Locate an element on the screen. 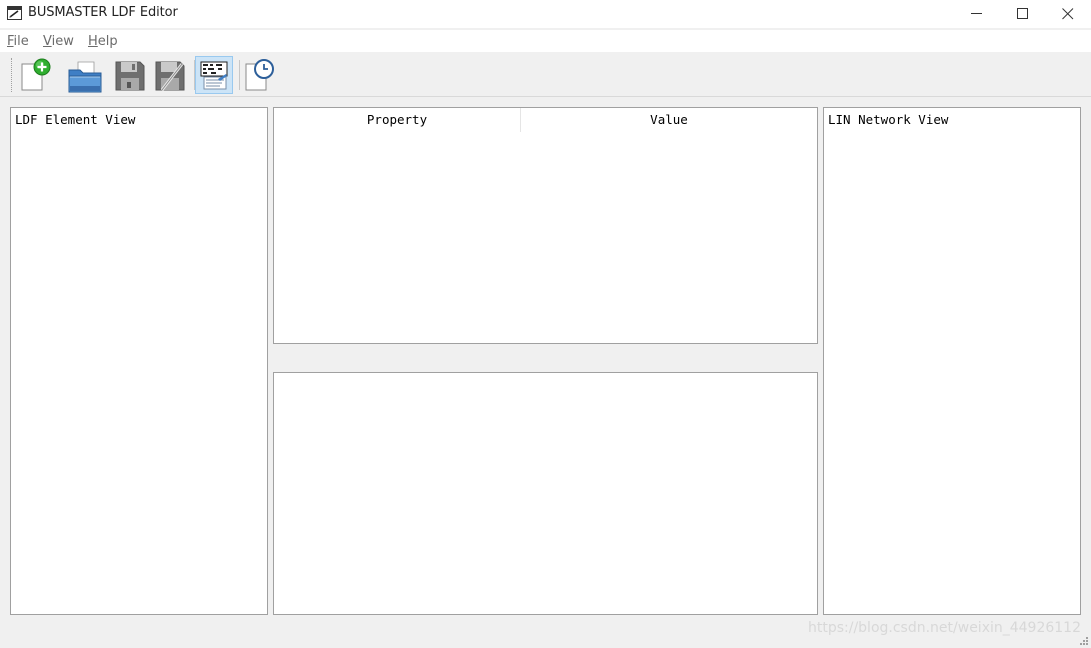  minimize-button is located at coordinates (977, 14).